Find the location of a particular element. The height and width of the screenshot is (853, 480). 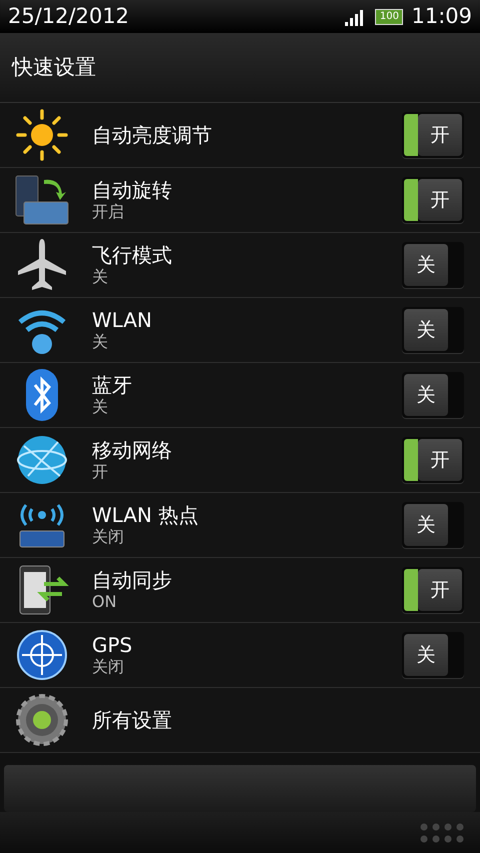

setting-status: ON is located at coordinates (105, 602).